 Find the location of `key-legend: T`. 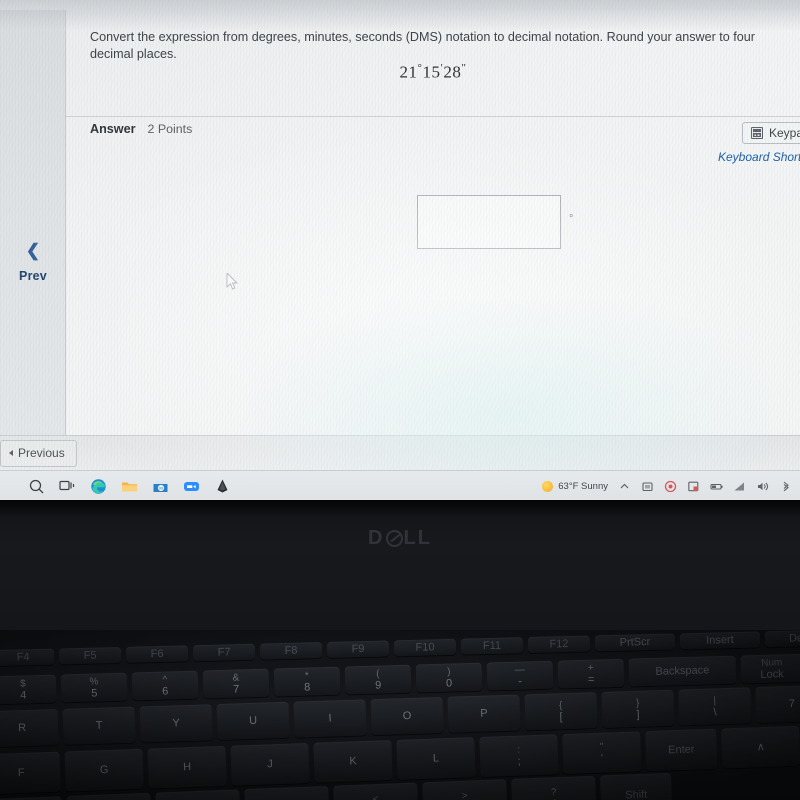

key-legend: T is located at coordinates (99, 725).